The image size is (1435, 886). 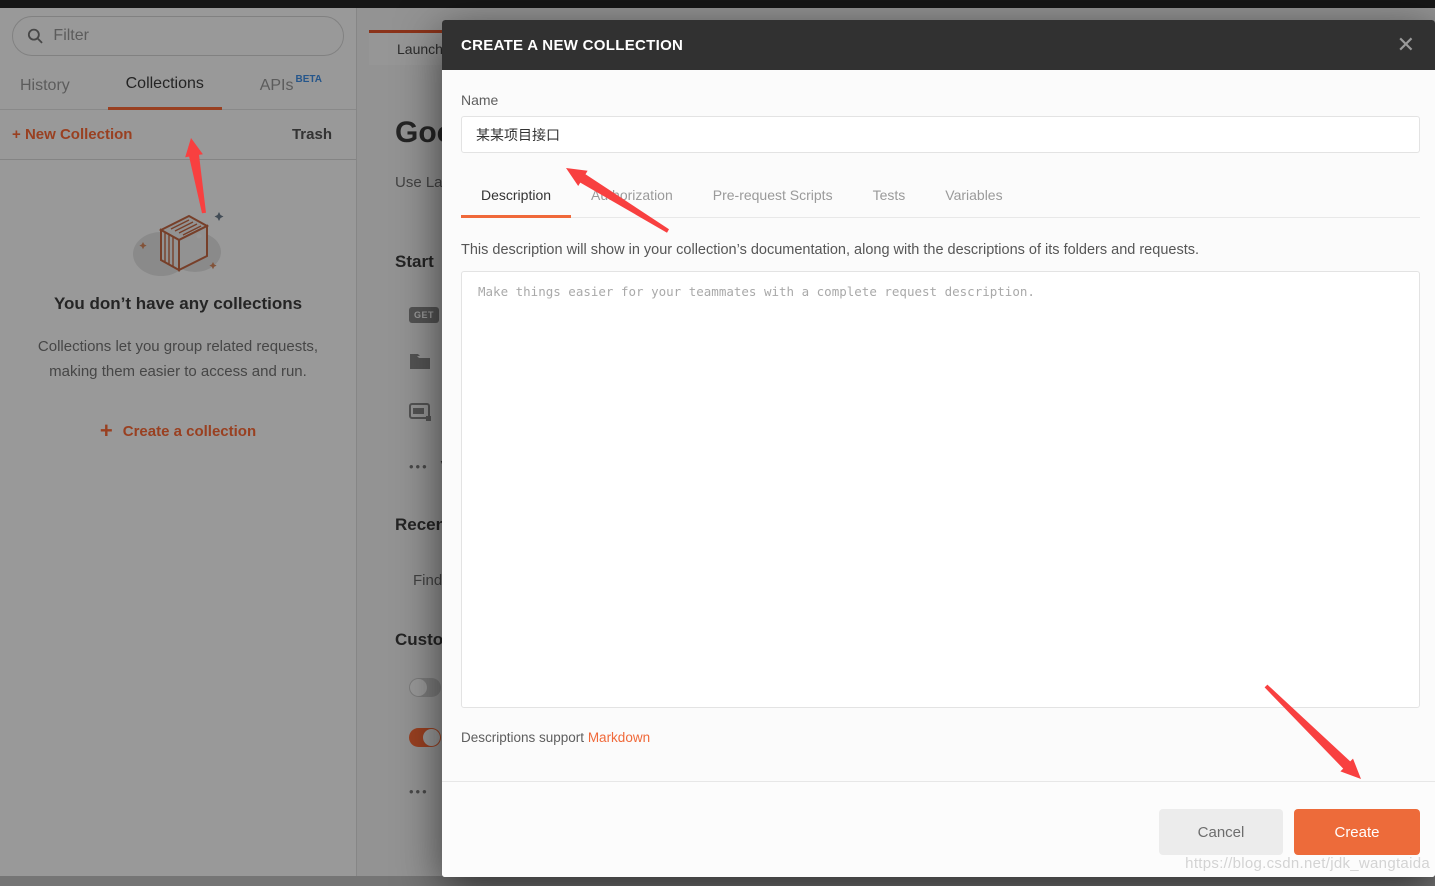 I want to click on modal-title: CREATE A NEW COLLECTION, so click(x=572, y=45).